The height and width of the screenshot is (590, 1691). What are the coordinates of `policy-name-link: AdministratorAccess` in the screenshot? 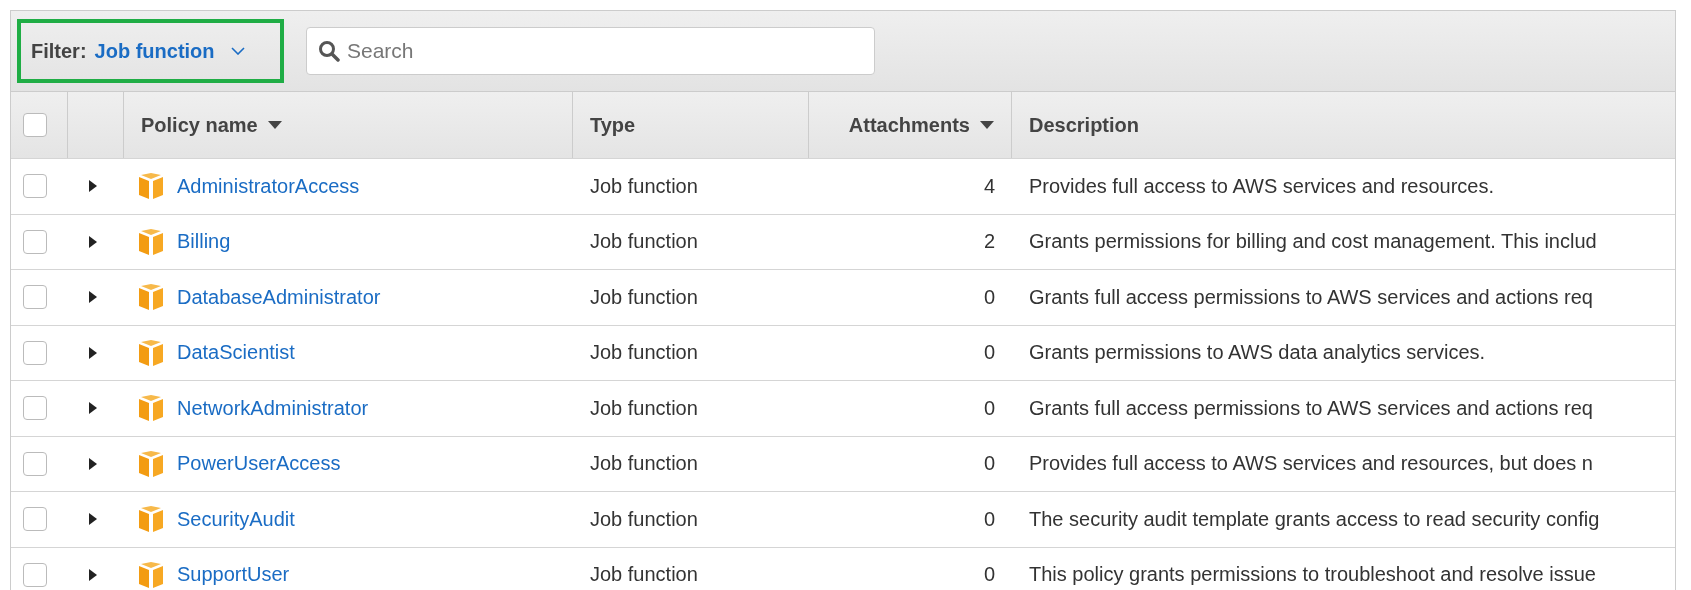 It's located at (268, 186).